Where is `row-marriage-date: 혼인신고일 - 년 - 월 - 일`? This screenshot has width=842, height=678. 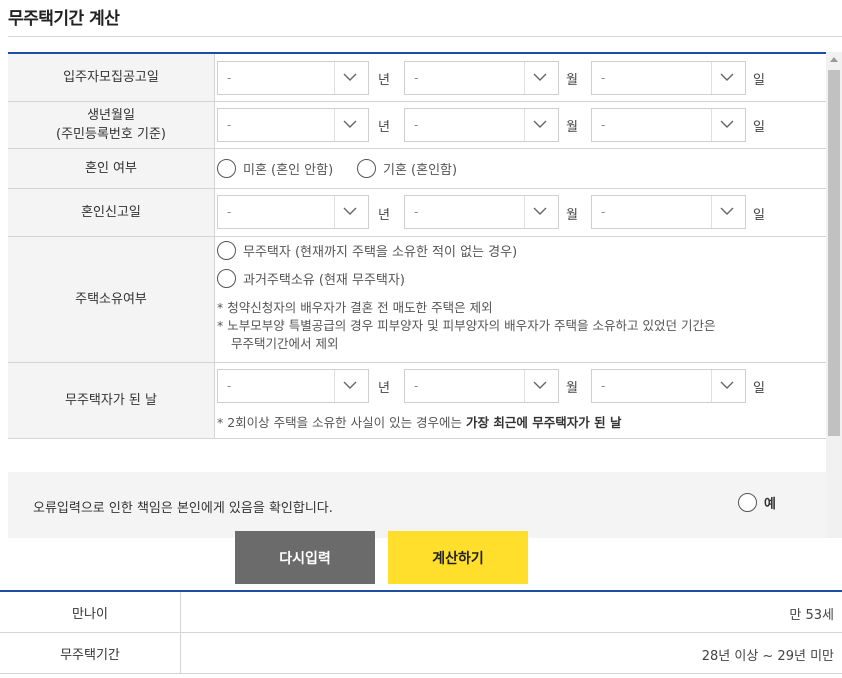 row-marriage-date: 혼인신고일 - 년 - 월 - 일 is located at coordinates (417, 213).